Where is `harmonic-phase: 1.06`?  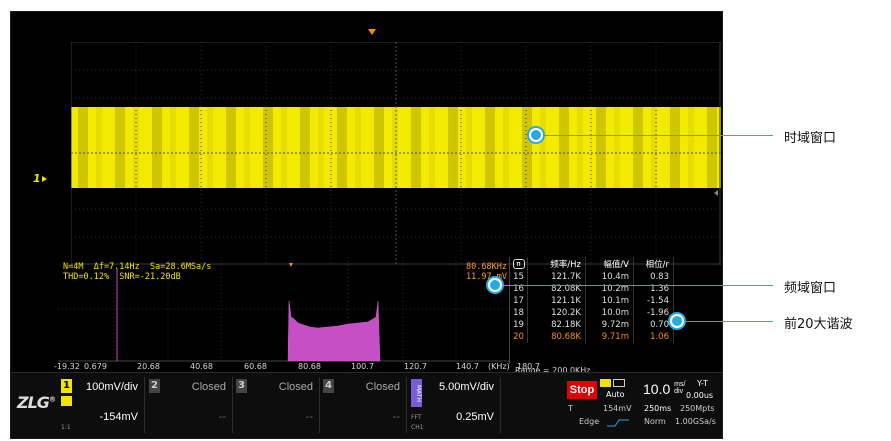
harmonic-phase: 1.06 is located at coordinates (654, 337).